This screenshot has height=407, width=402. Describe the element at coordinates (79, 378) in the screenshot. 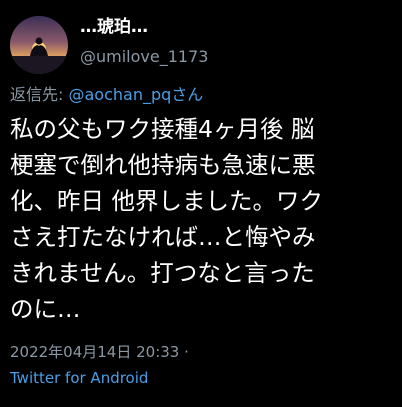

I see `tweet-client-link: Twitter for Android` at that location.